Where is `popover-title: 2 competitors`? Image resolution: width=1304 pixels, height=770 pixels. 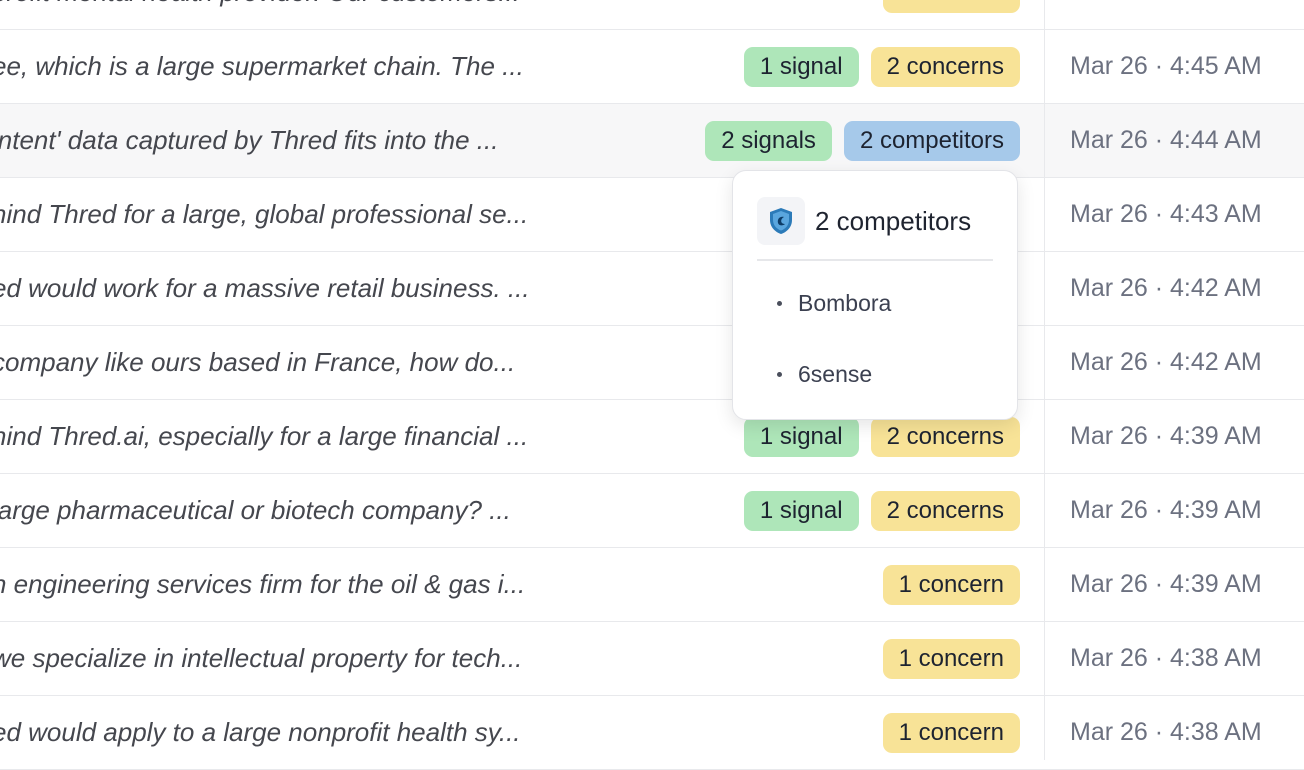
popover-title: 2 competitors is located at coordinates (893, 220).